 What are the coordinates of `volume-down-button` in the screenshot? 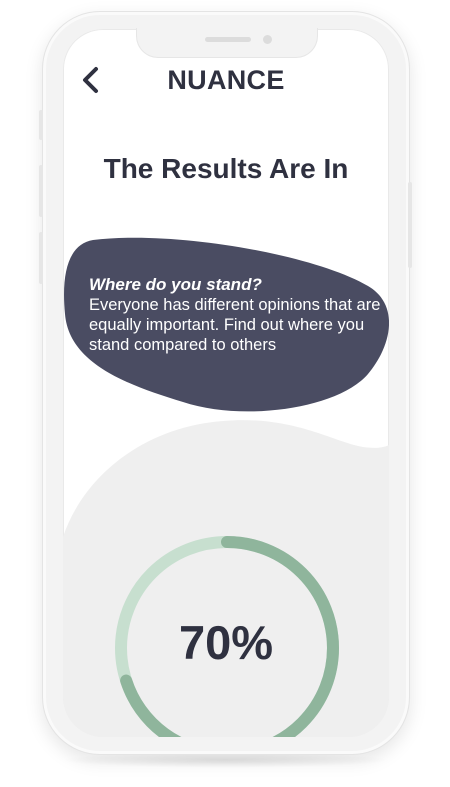 It's located at (41, 258).